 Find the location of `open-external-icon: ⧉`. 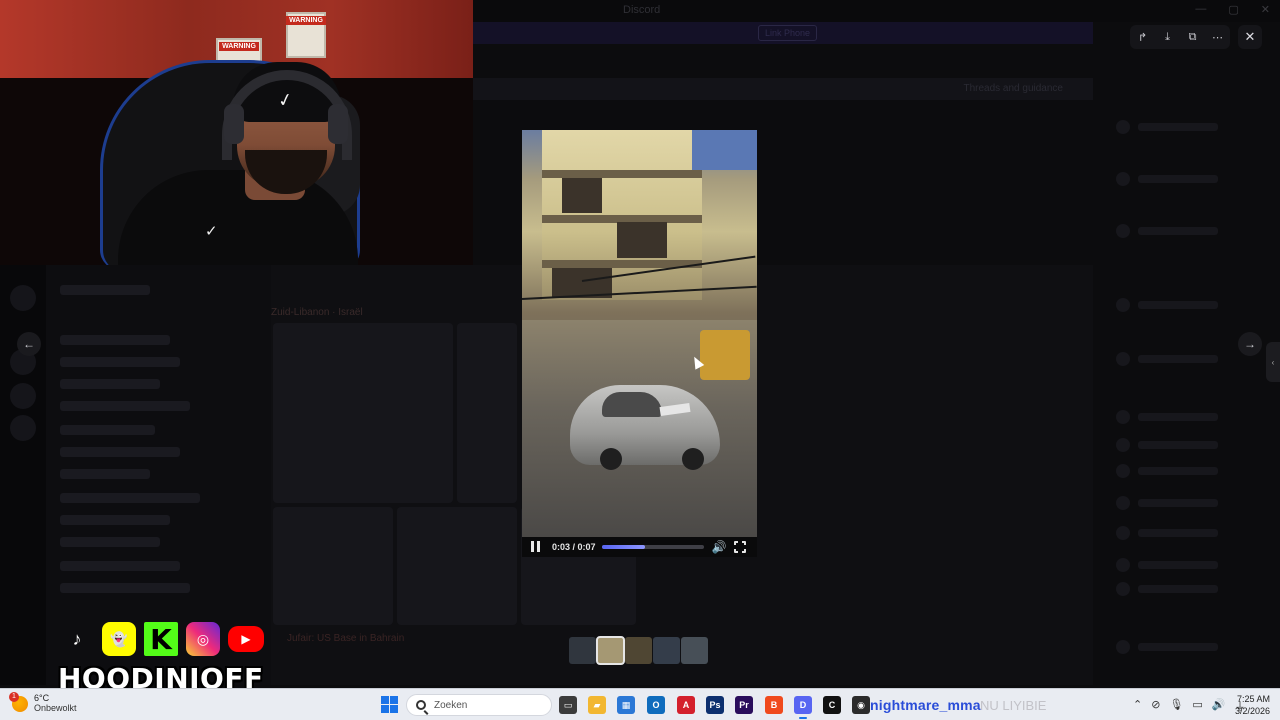

open-external-icon: ⧉ is located at coordinates (1193, 37).